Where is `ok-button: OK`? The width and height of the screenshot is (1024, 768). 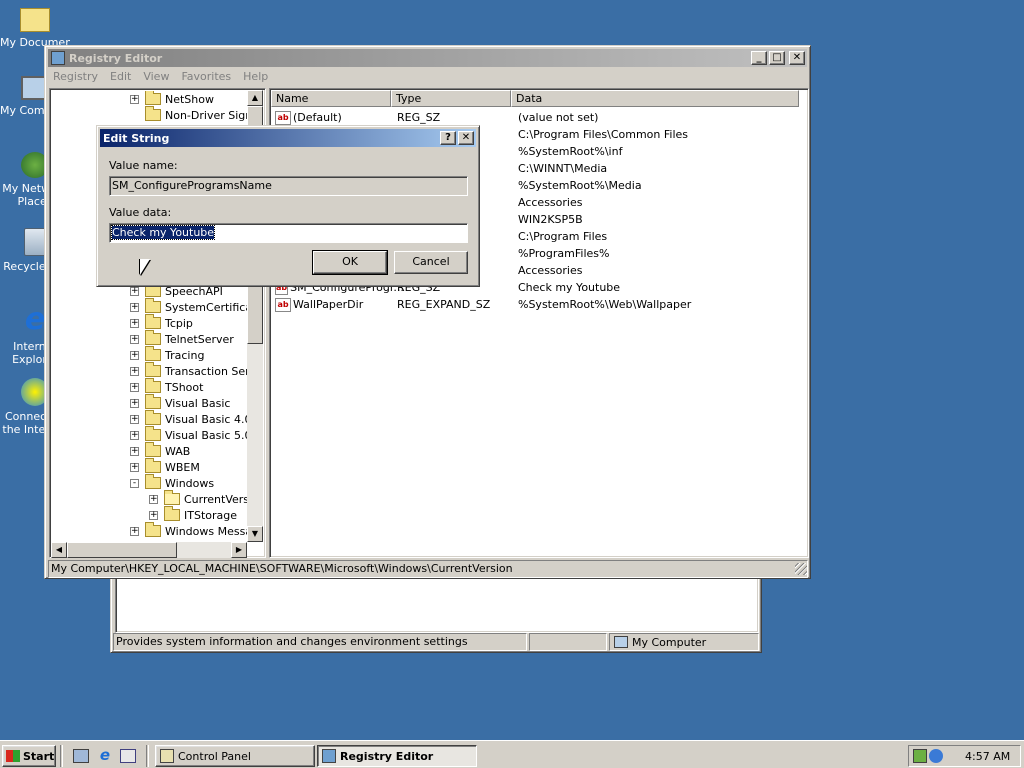 ok-button: OK is located at coordinates (350, 262).